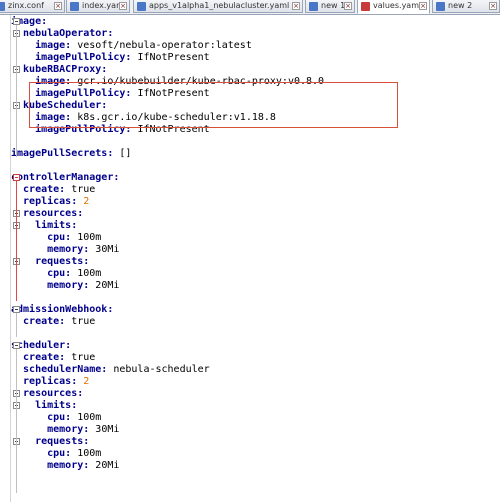  I want to click on yaml-key: scheduler:, so click(41, 345).